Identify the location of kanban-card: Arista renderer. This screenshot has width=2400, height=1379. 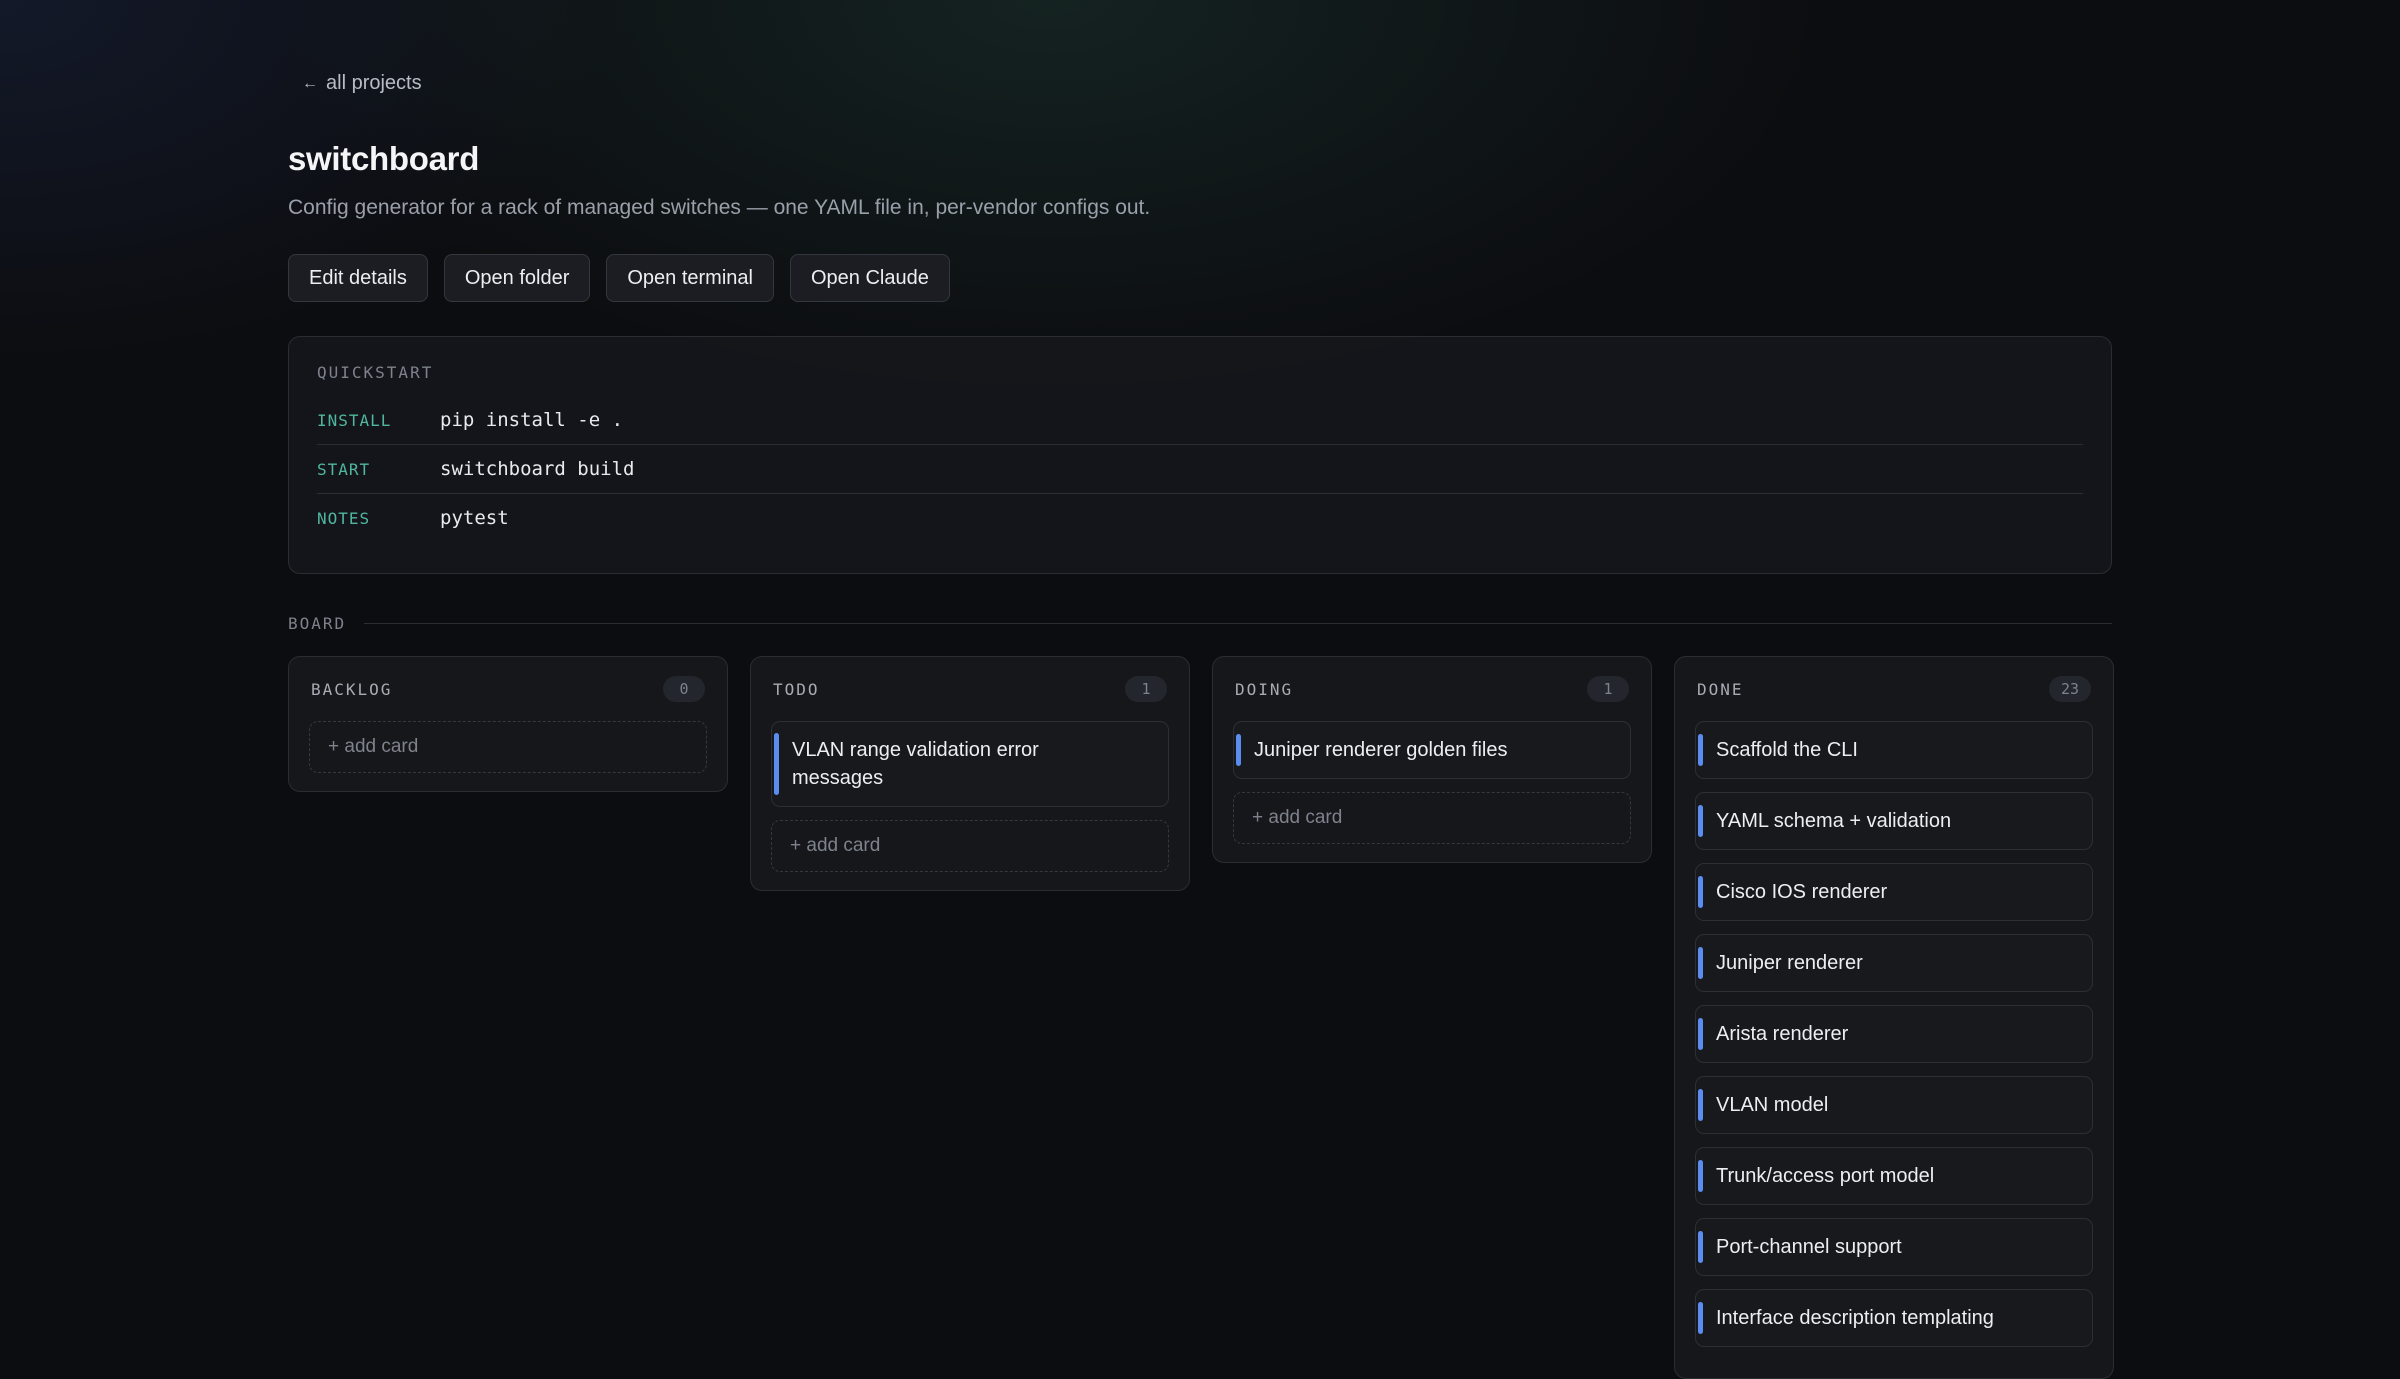
(1894, 1034).